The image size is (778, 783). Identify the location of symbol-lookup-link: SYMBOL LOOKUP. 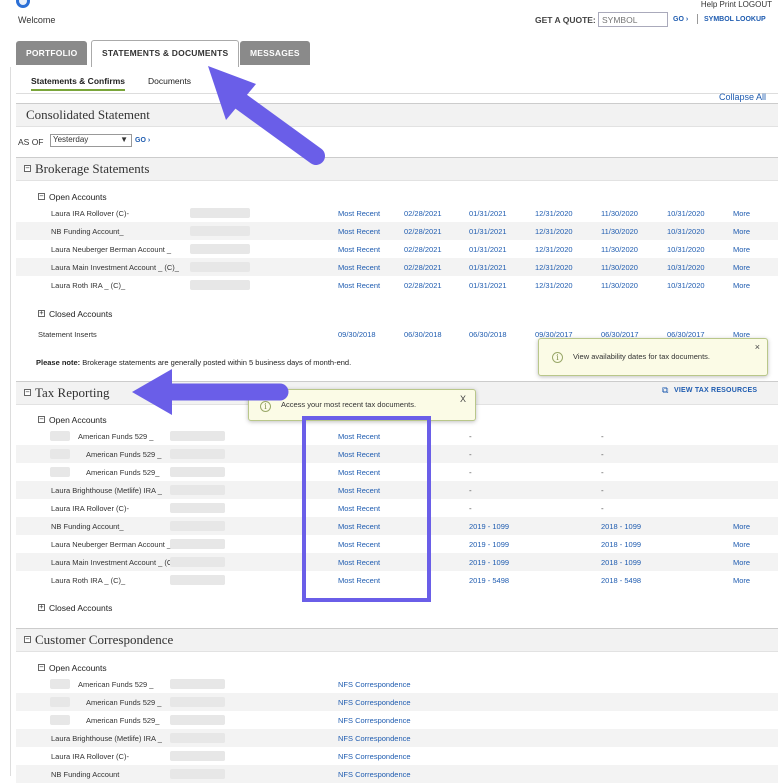
(735, 19).